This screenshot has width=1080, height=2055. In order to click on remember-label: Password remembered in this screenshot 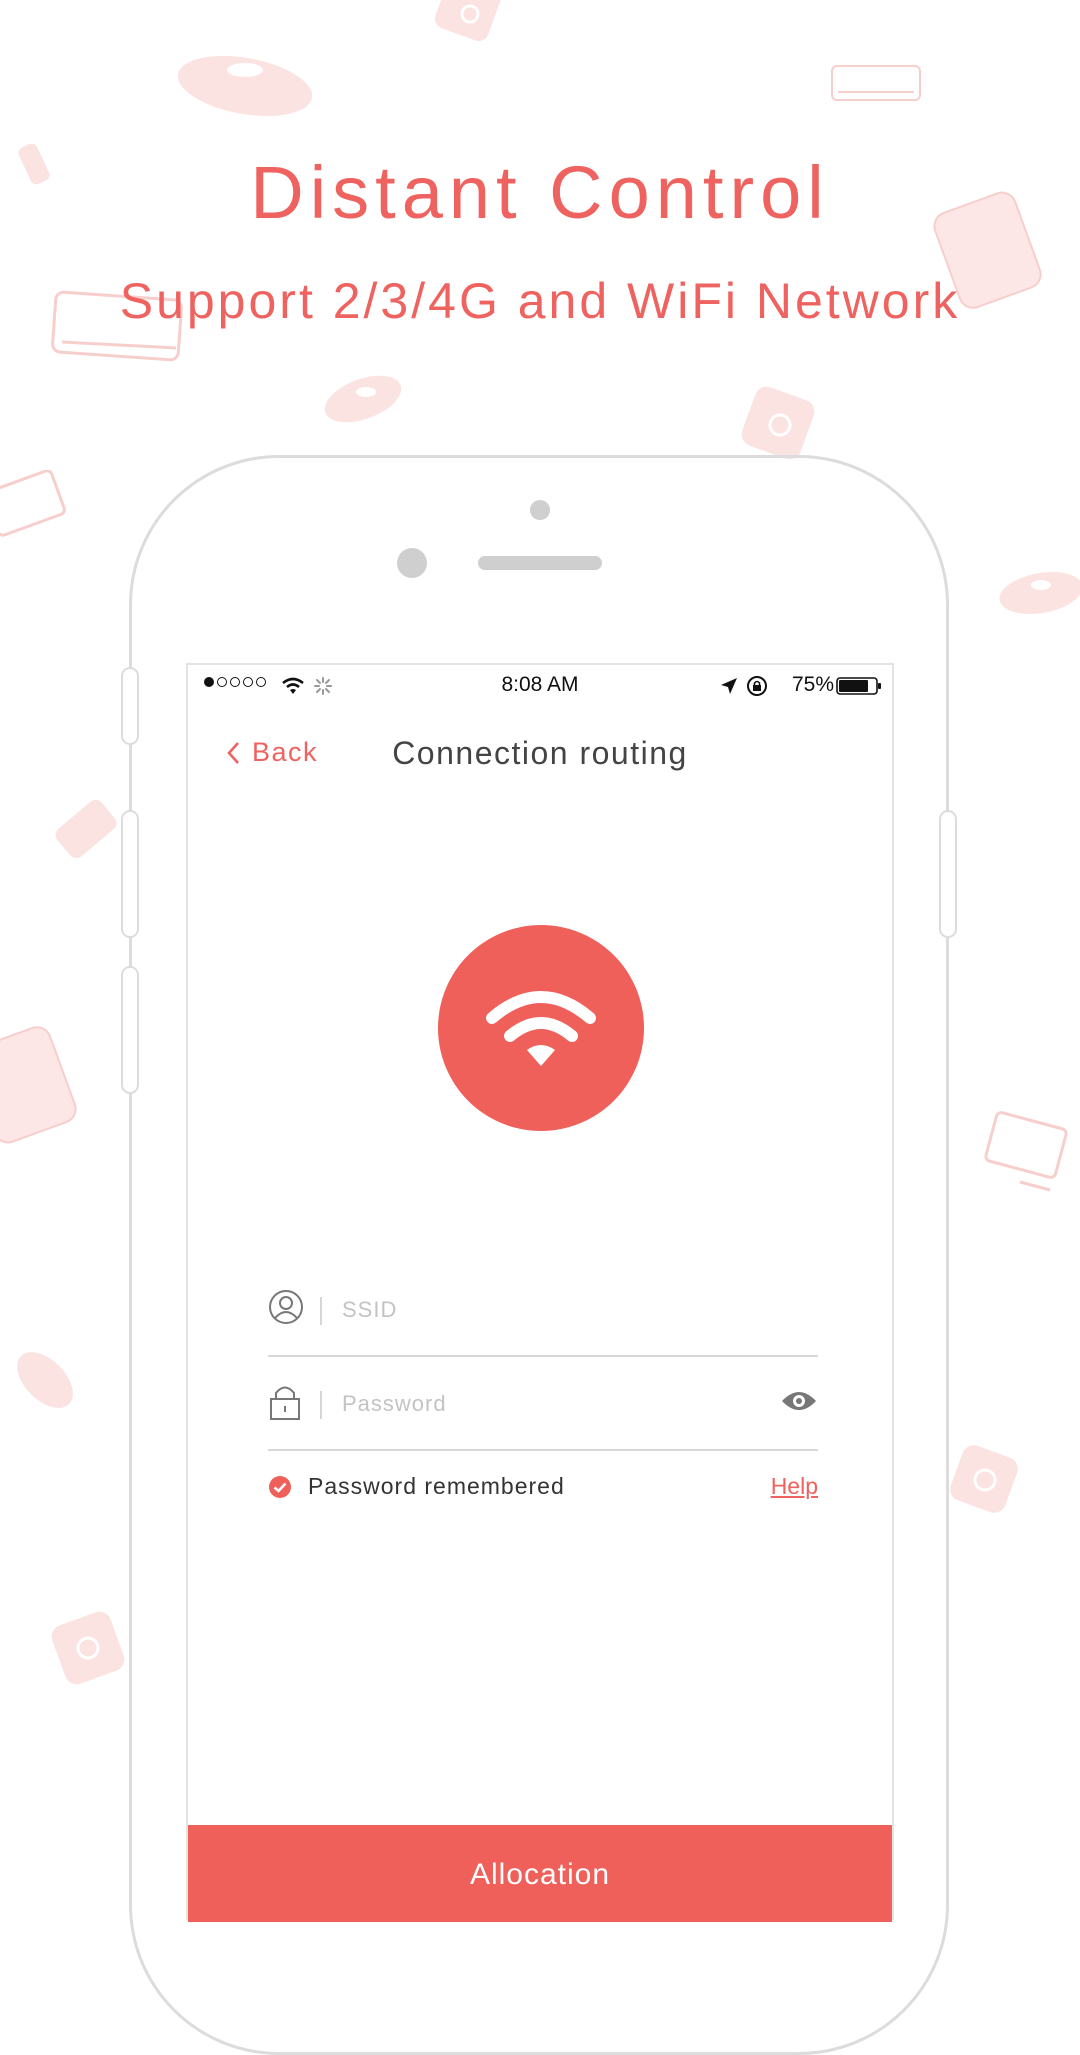, I will do `click(436, 1486)`.